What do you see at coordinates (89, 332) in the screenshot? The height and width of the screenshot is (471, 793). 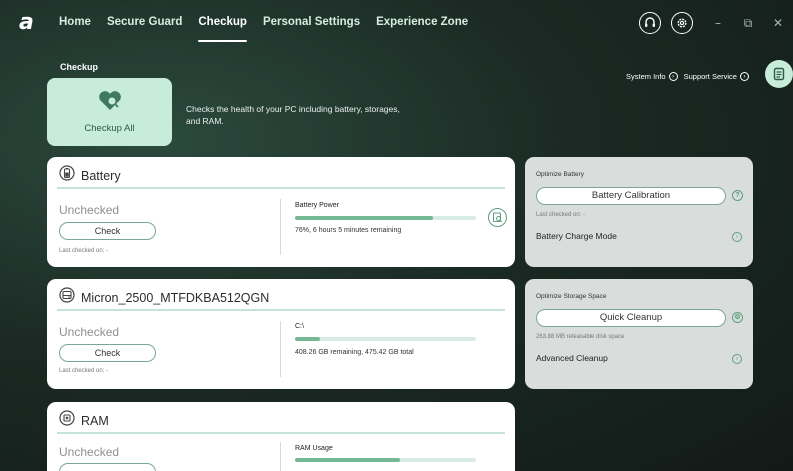 I see `storage-status: Unchecked` at bounding box center [89, 332].